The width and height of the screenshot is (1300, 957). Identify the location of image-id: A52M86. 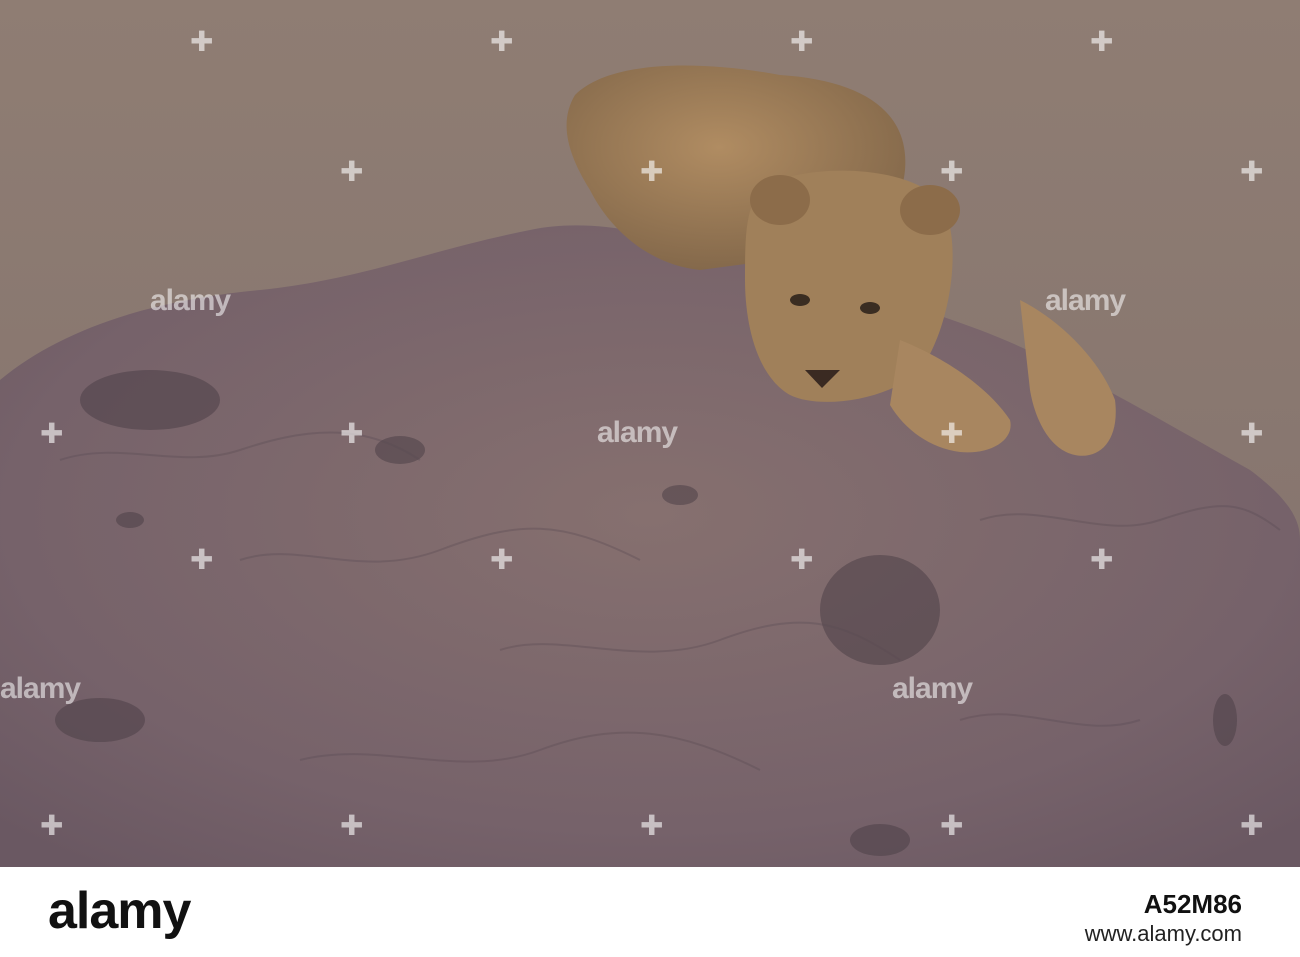
(1192, 904).